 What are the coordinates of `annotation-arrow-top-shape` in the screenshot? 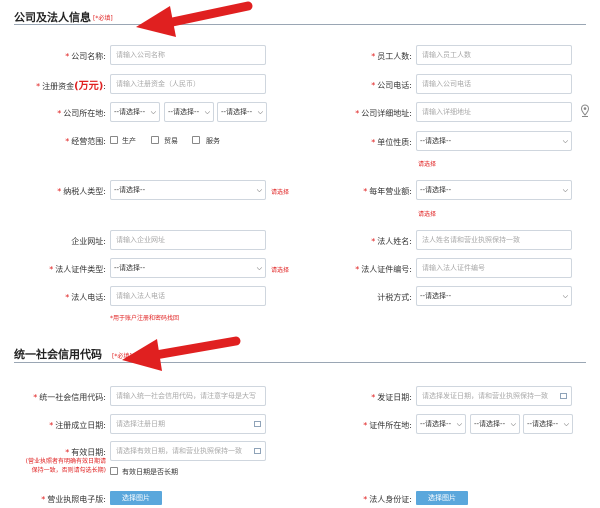 It's located at (194, 19).